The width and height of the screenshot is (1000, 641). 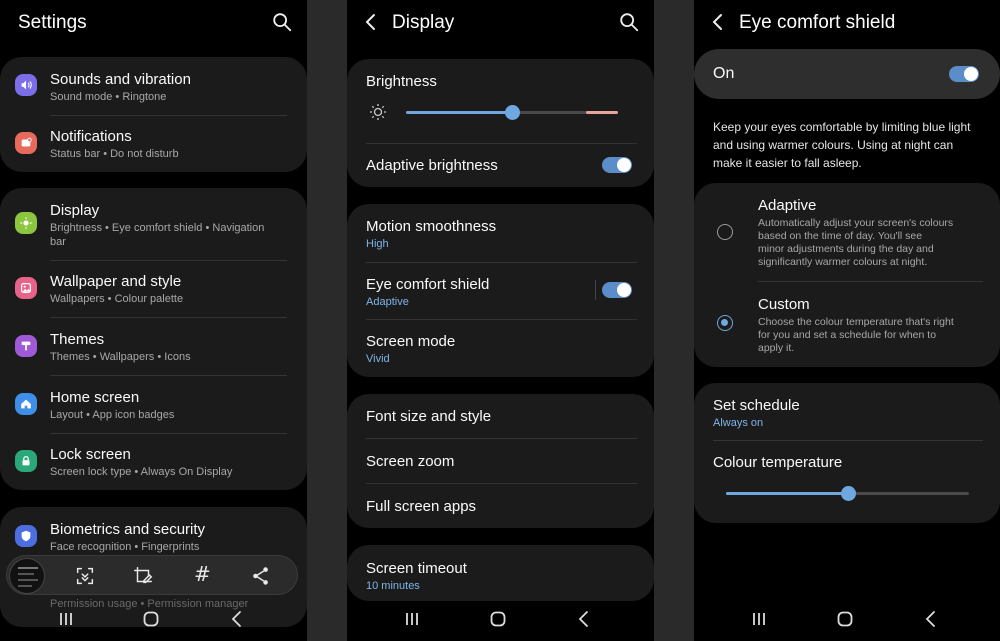 I want to click on settings-item-themes: Themes Themes • Wallpapers • Icons, so click(x=153, y=346).